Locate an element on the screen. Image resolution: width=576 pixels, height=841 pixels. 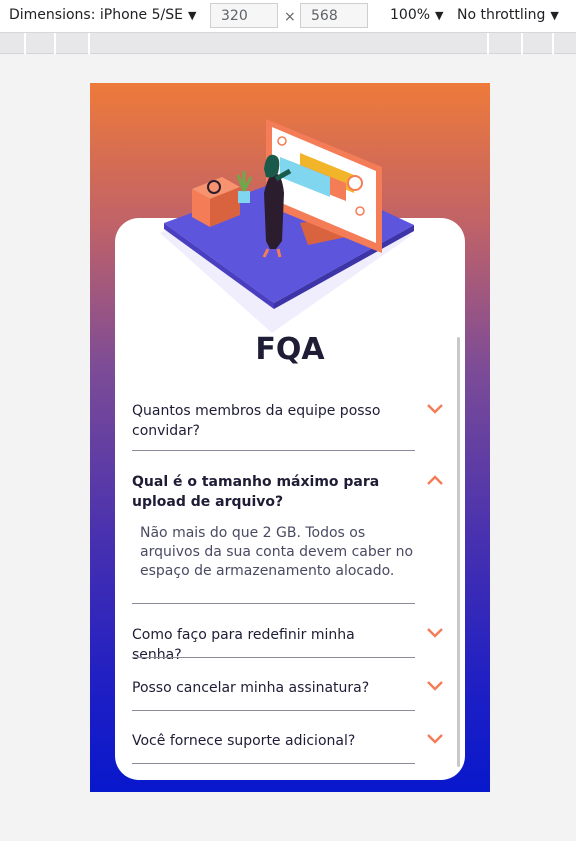
height-input is located at coordinates (334, 15).